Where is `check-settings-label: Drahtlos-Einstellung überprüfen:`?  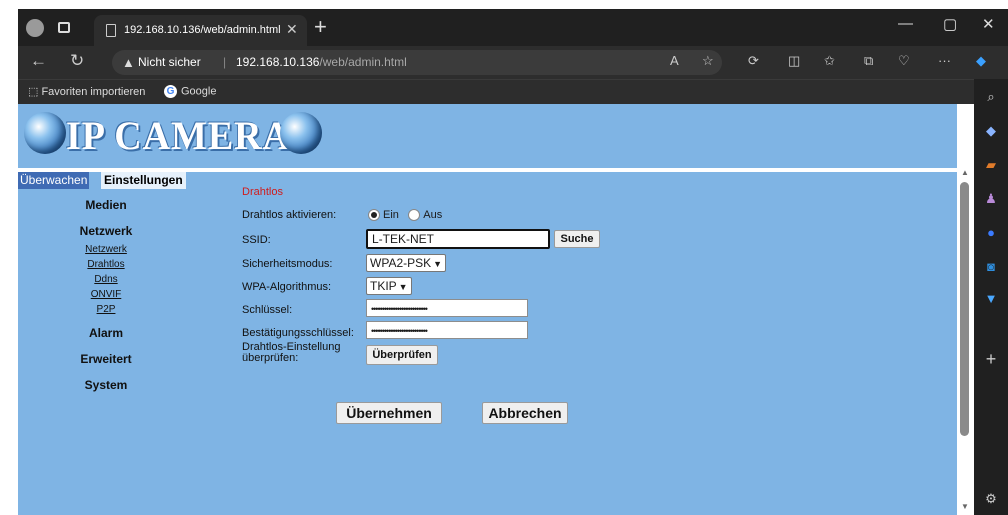
check-settings-label: Drahtlos-Einstellung überprüfen: is located at coordinates (291, 353).